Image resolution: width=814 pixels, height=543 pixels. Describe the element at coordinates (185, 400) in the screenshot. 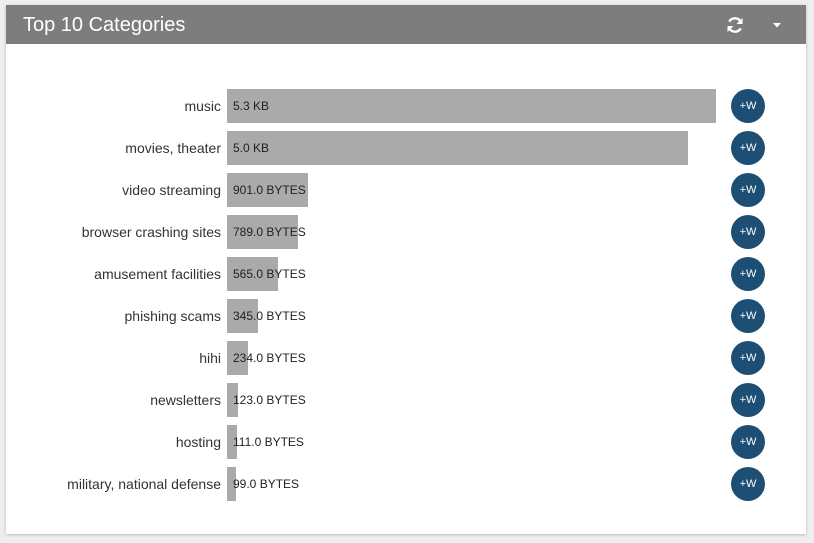

I see `category-label: newsletters` at that location.